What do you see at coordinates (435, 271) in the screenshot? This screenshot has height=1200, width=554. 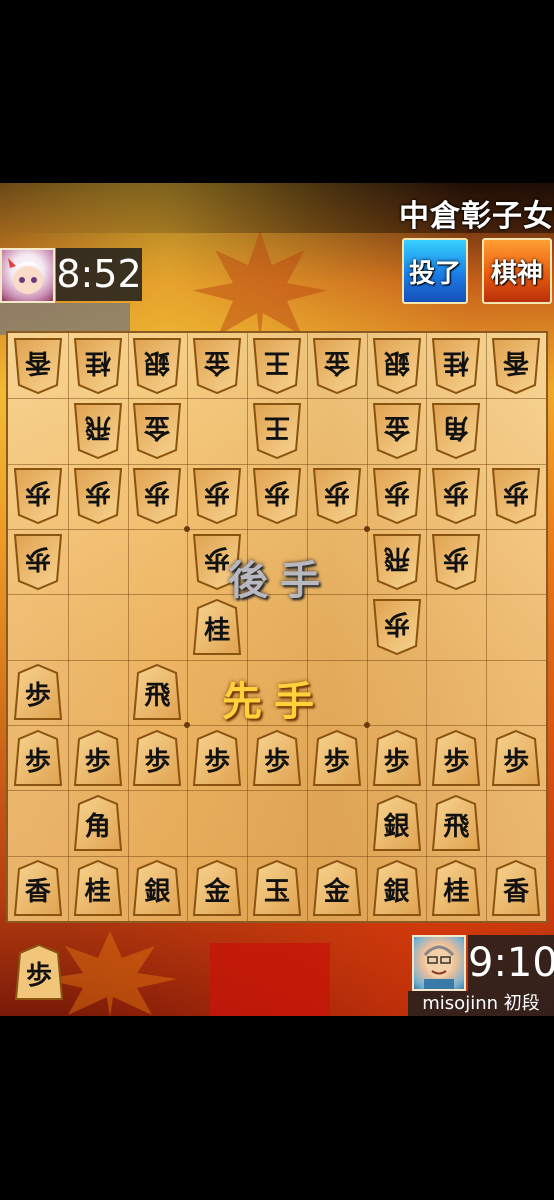 I see `resign-button: 投了` at bounding box center [435, 271].